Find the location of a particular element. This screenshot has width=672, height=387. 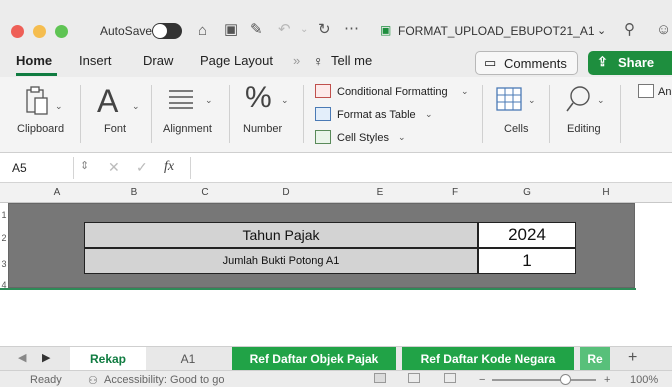

alignment-group: ⌄ Alignment is located at coordinates (189, 115).